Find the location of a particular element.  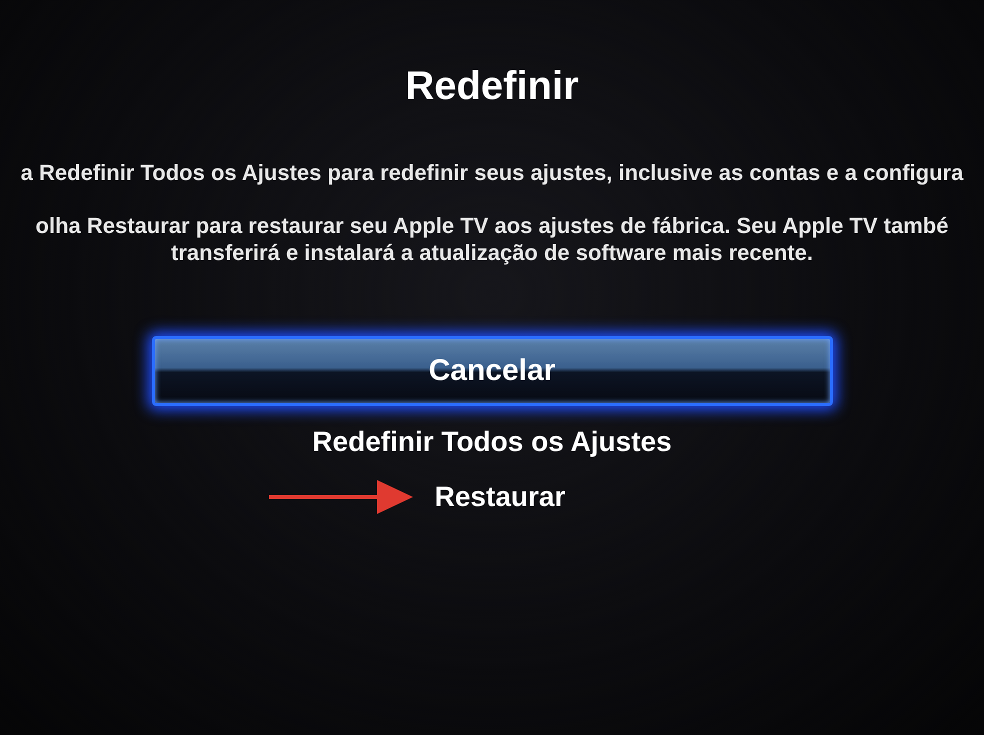

menu-item: Redefinir Todos os Ajustes is located at coordinates (492, 442).